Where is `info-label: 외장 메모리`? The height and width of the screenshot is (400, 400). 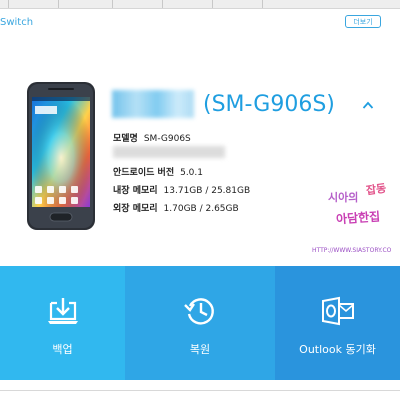
info-label: 외장 메모리 is located at coordinates (135, 209).